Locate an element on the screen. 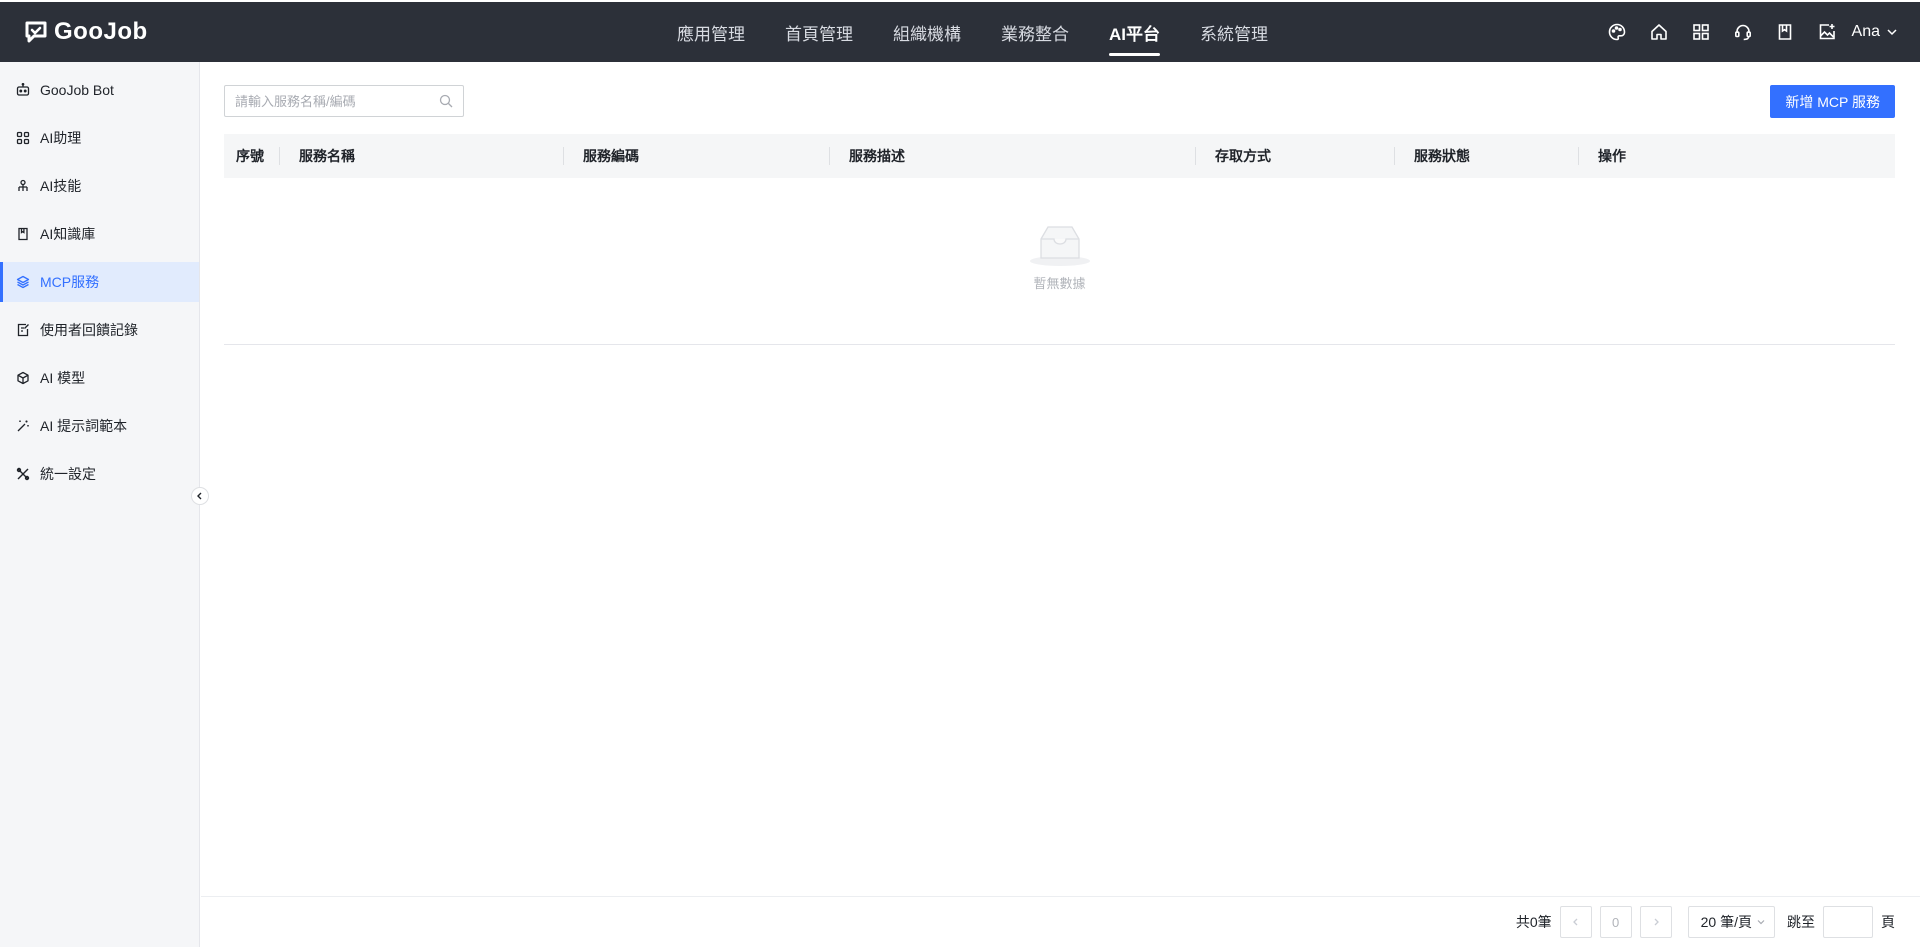  top-nav: 應用管理 首頁管理 組織機構 業務整合 AI平台 系統管理 is located at coordinates (972, 32).